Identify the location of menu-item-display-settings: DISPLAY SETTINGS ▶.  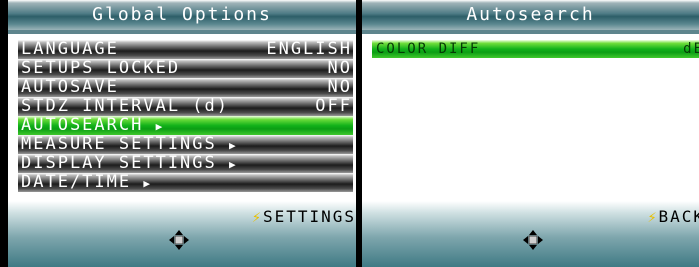
(185, 163).